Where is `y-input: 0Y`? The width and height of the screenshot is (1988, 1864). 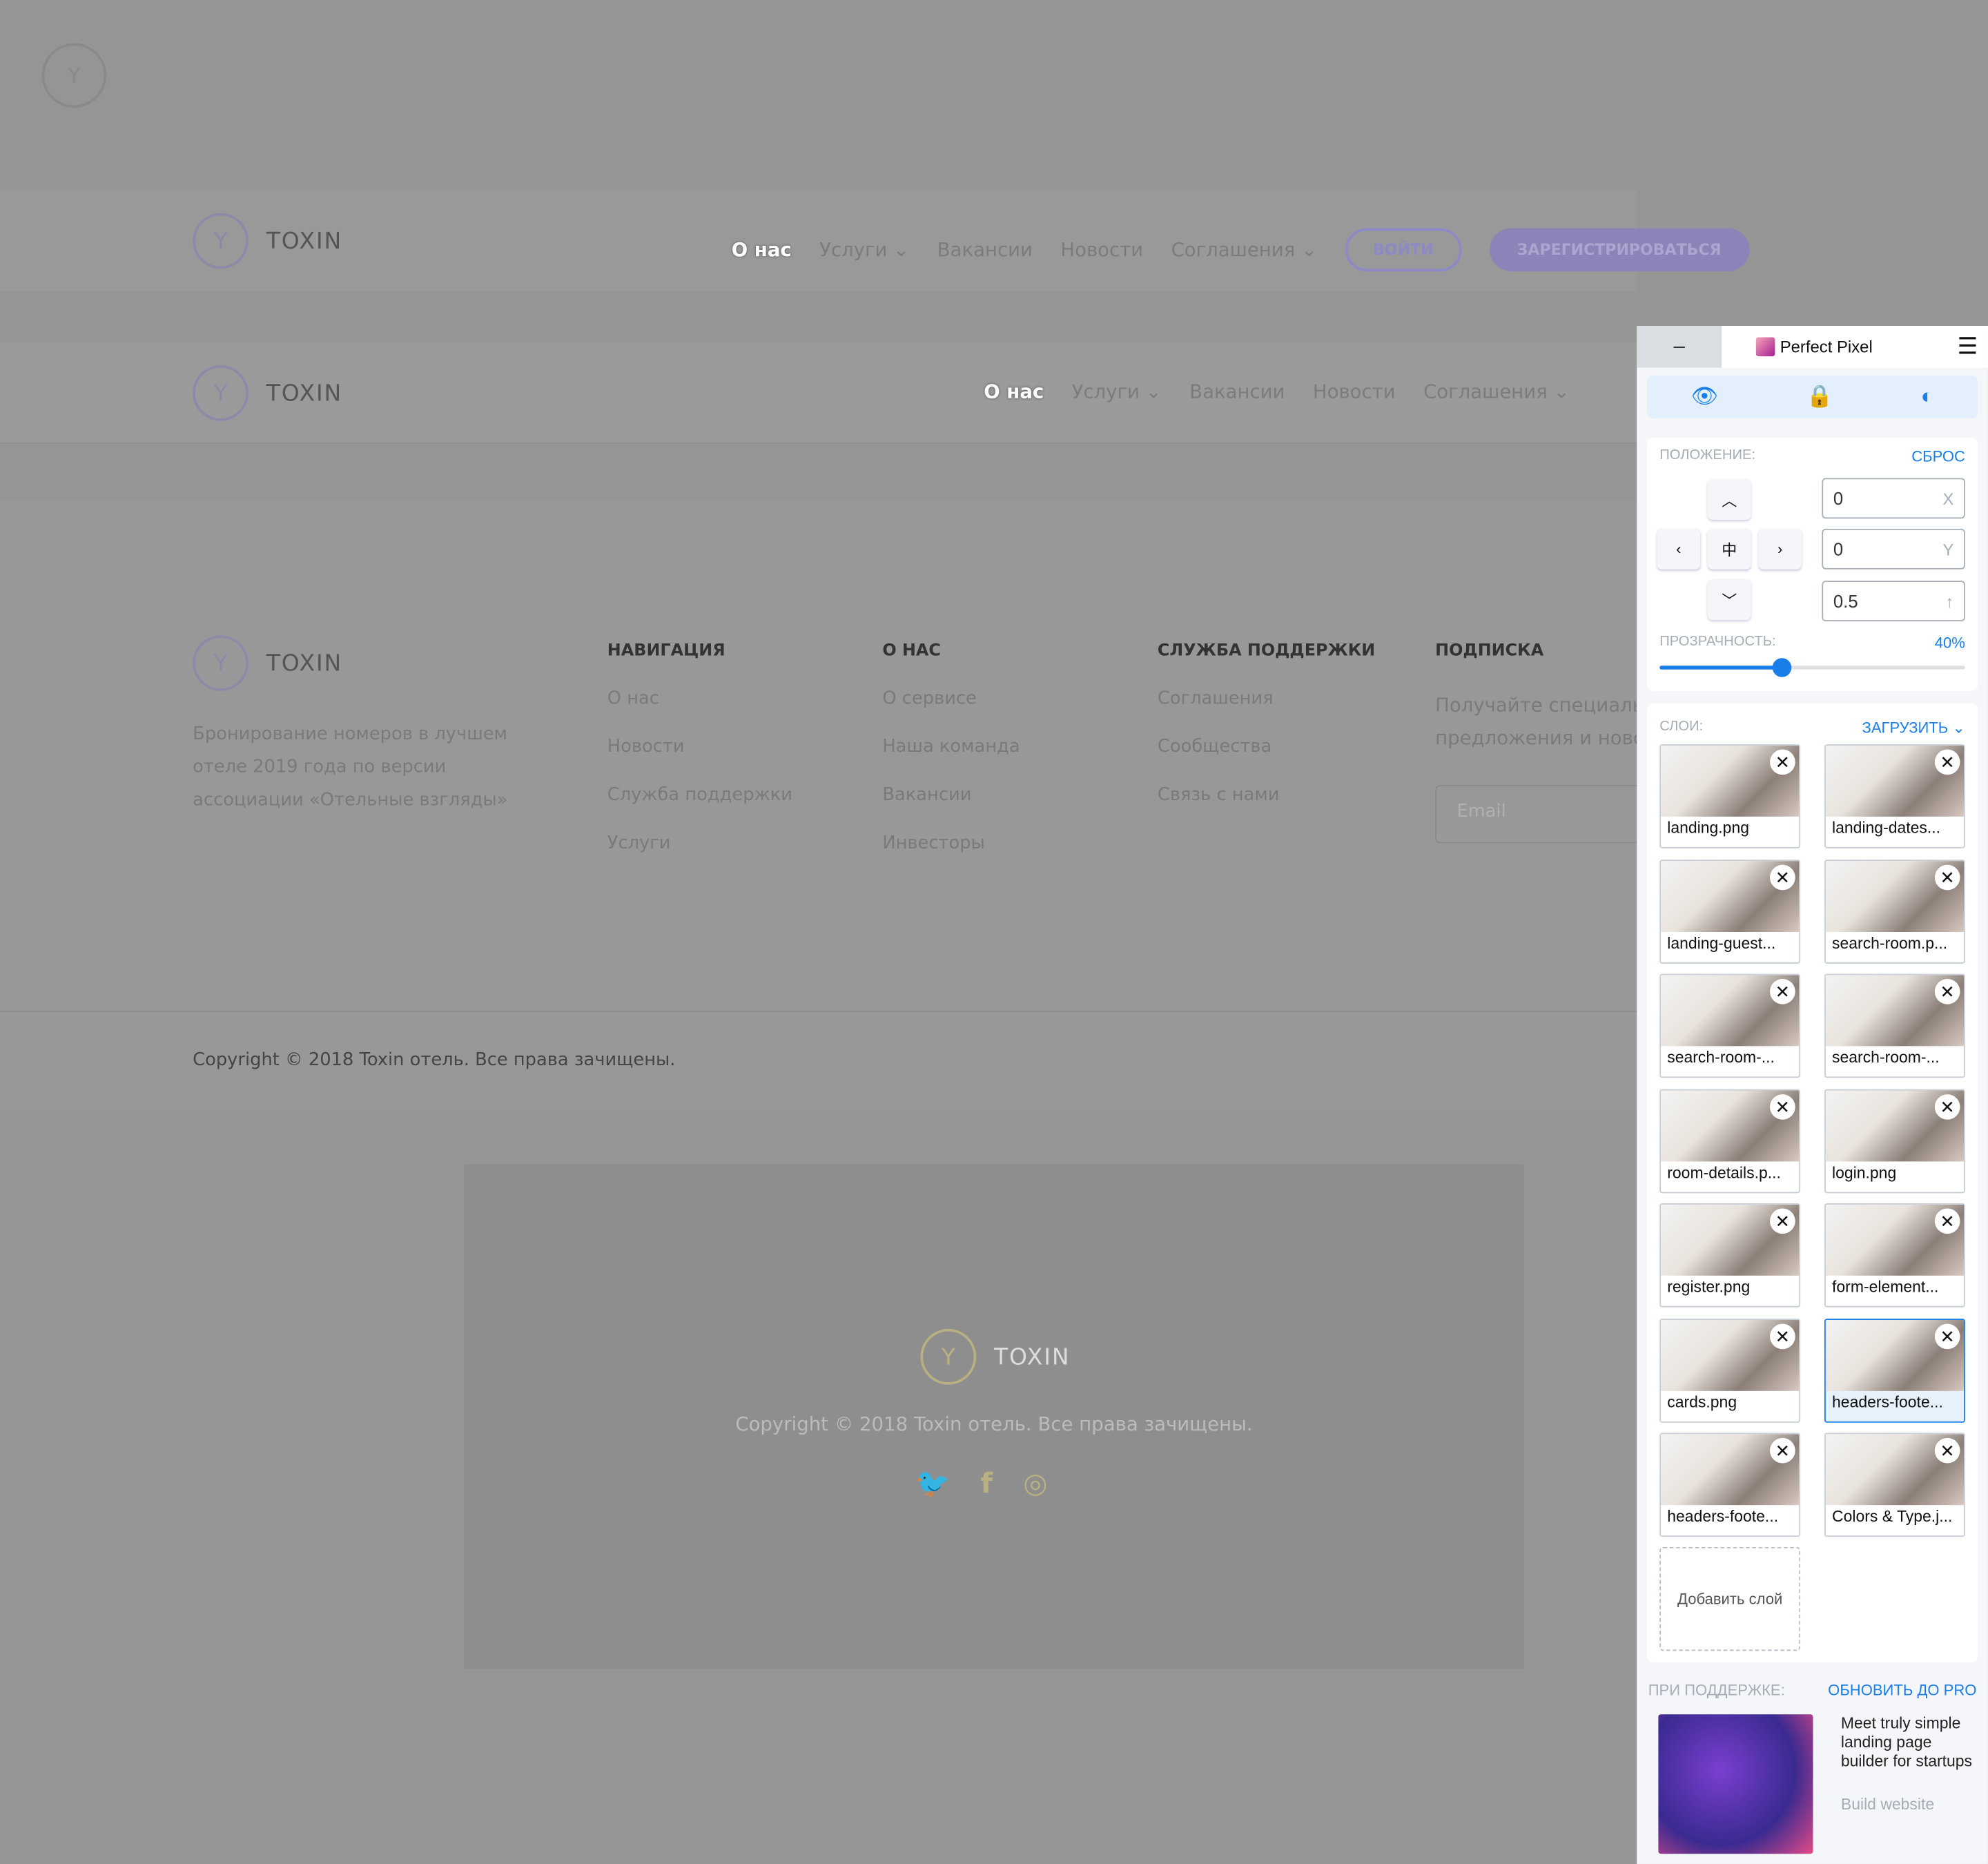 y-input: 0Y is located at coordinates (1893, 549).